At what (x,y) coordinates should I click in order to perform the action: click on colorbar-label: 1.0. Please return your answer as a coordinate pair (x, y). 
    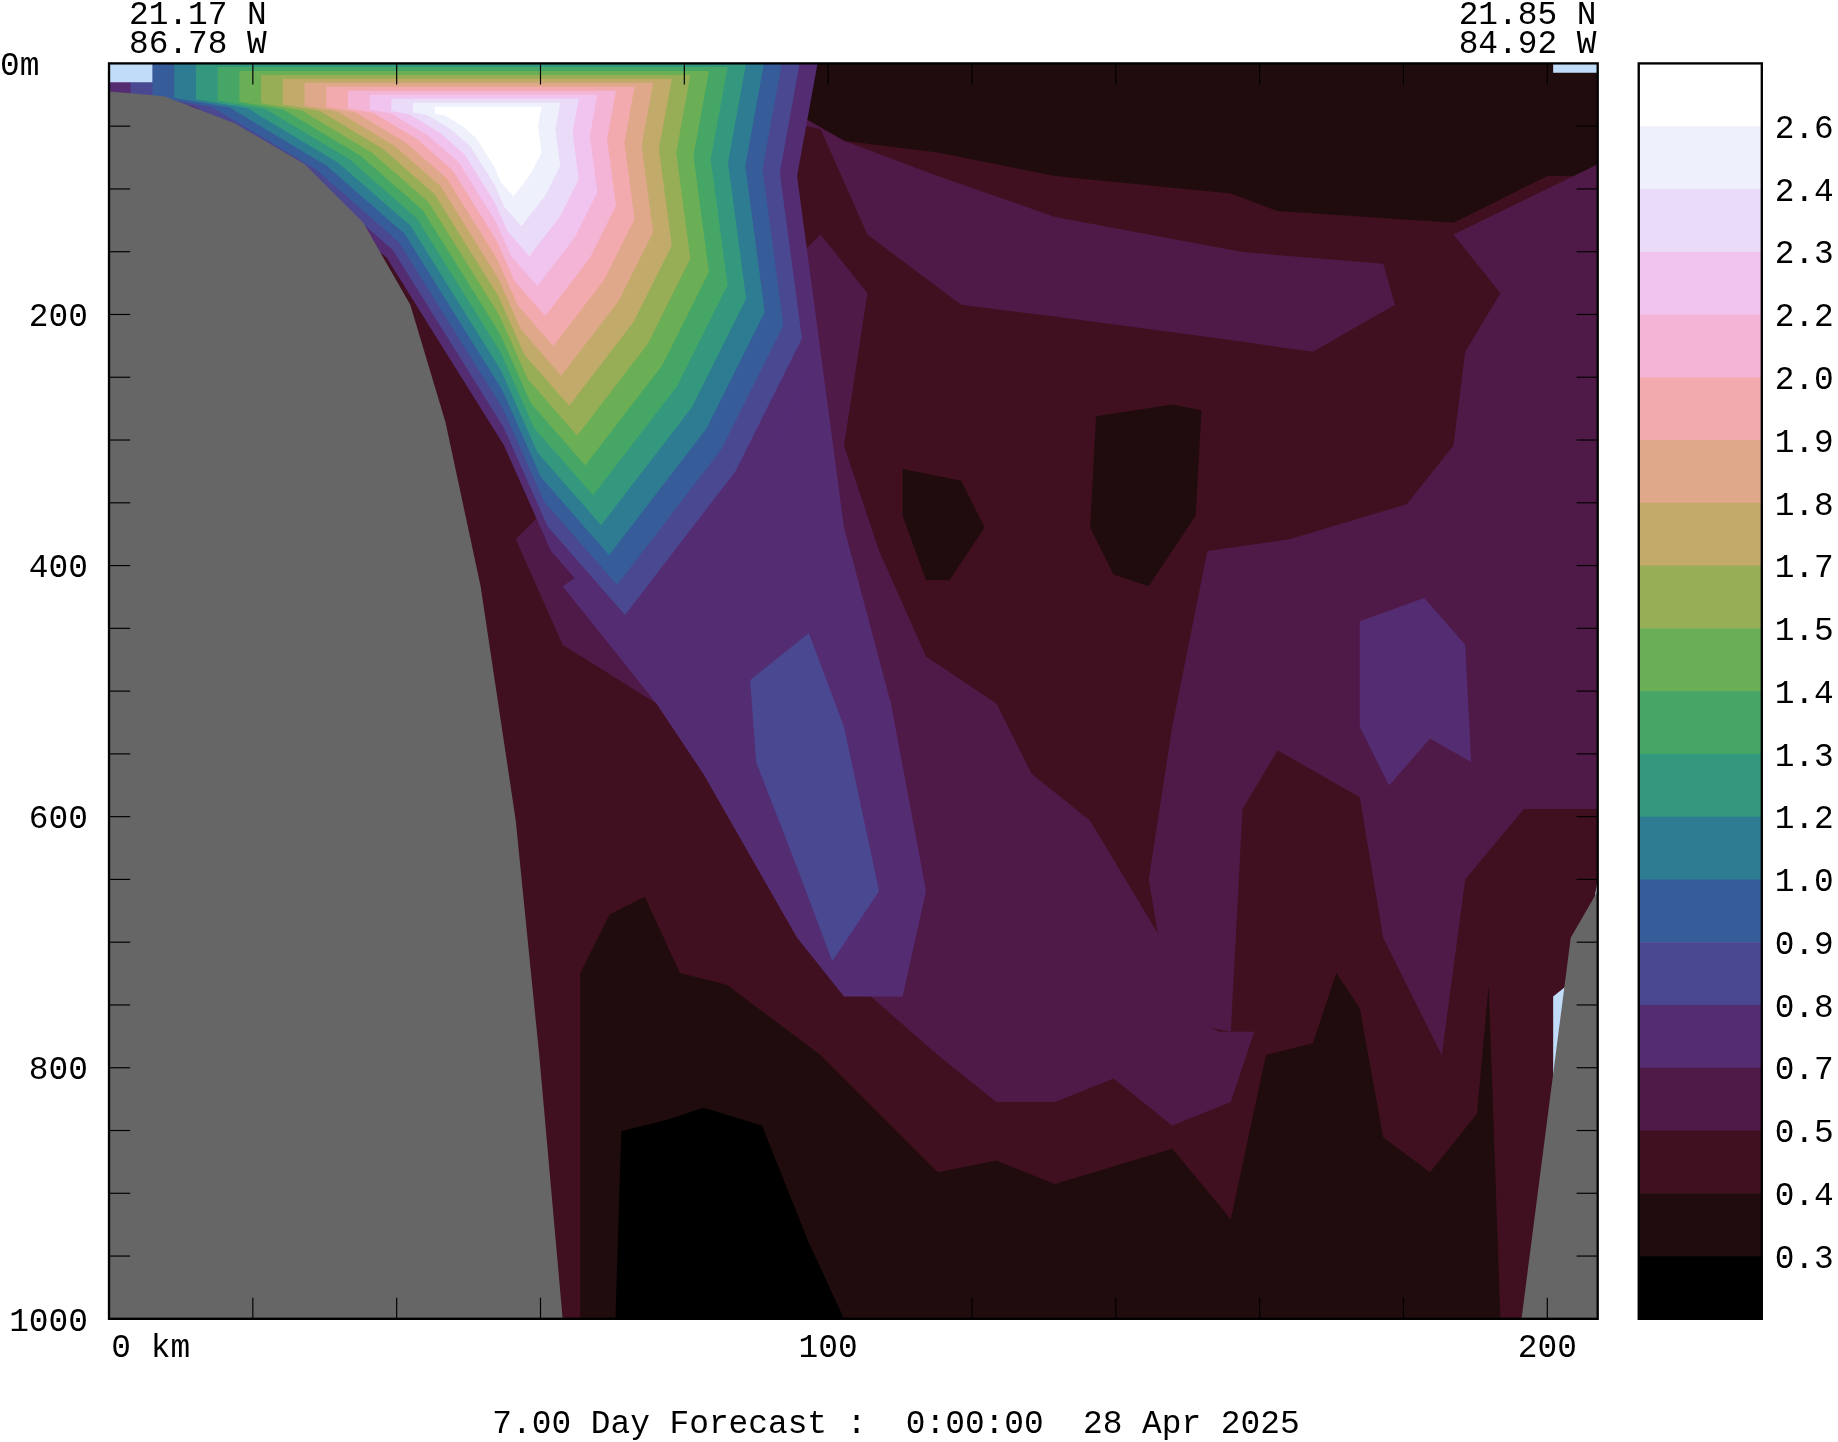
    Looking at the image, I should click on (1804, 883).